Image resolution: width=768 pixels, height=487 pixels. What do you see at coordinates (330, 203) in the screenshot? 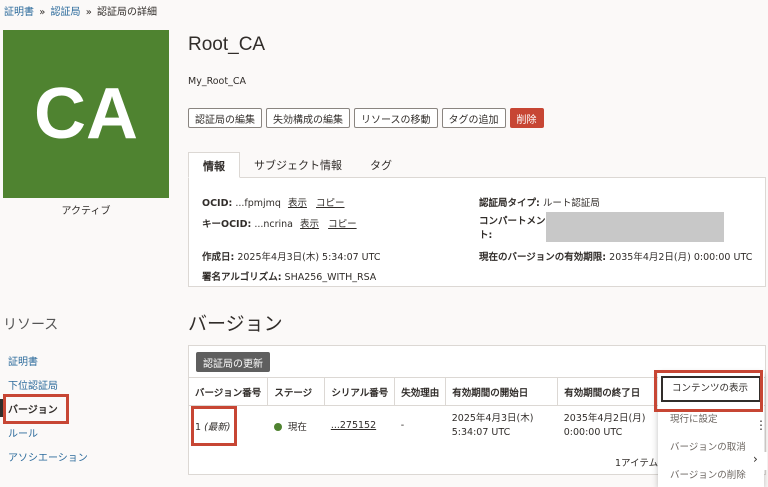
I see `ocid-copy-link: コピー` at bounding box center [330, 203].